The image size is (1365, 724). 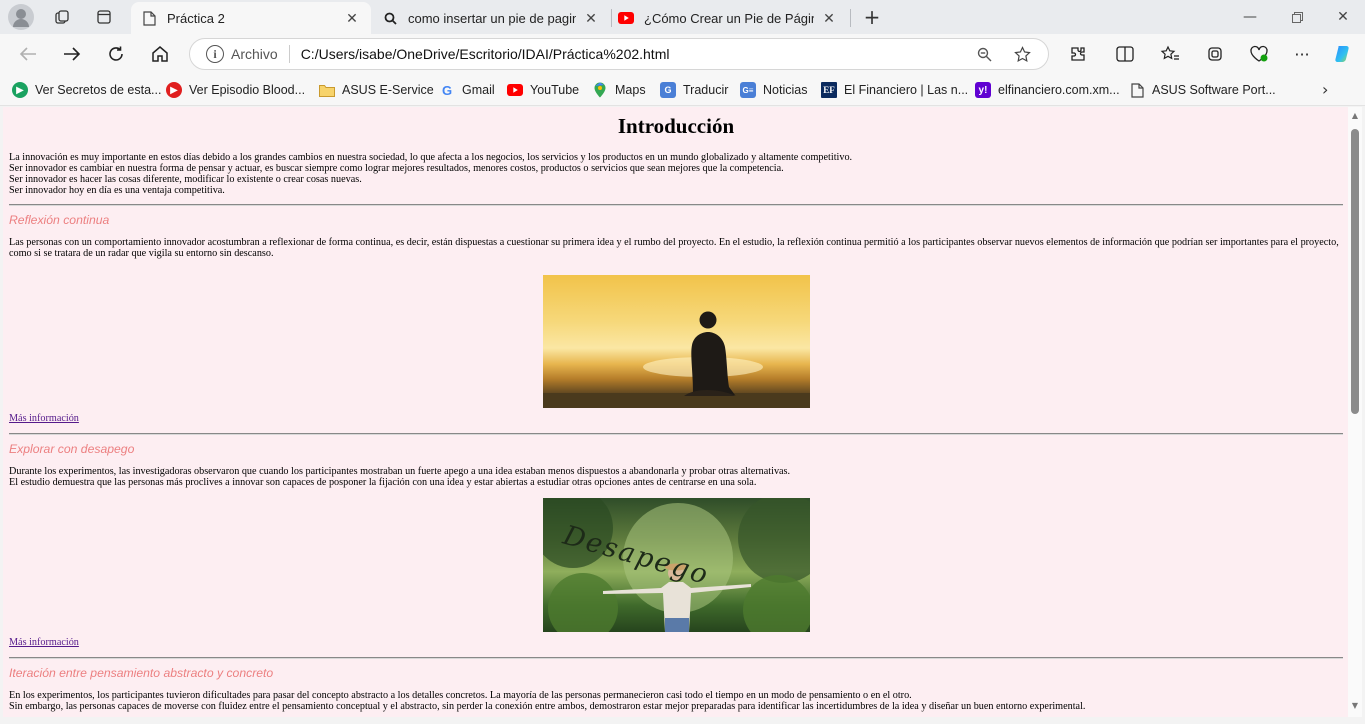 I want to click on copilot-icon, so click(x=1343, y=54).